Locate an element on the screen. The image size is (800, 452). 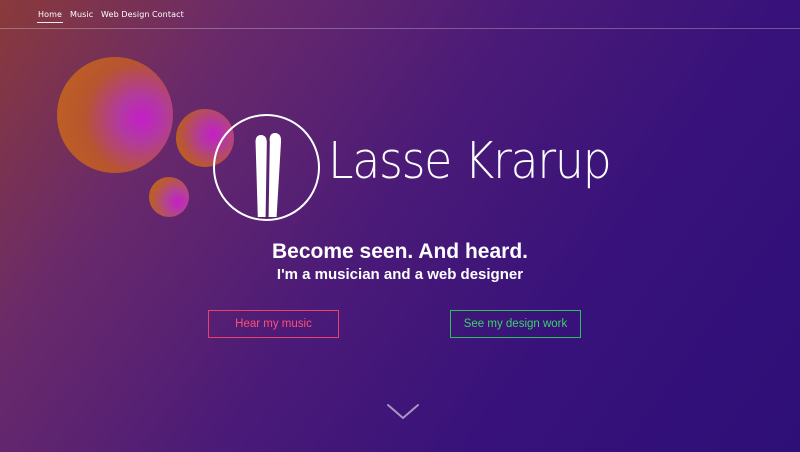
large-bubble is located at coordinates (115, 115).